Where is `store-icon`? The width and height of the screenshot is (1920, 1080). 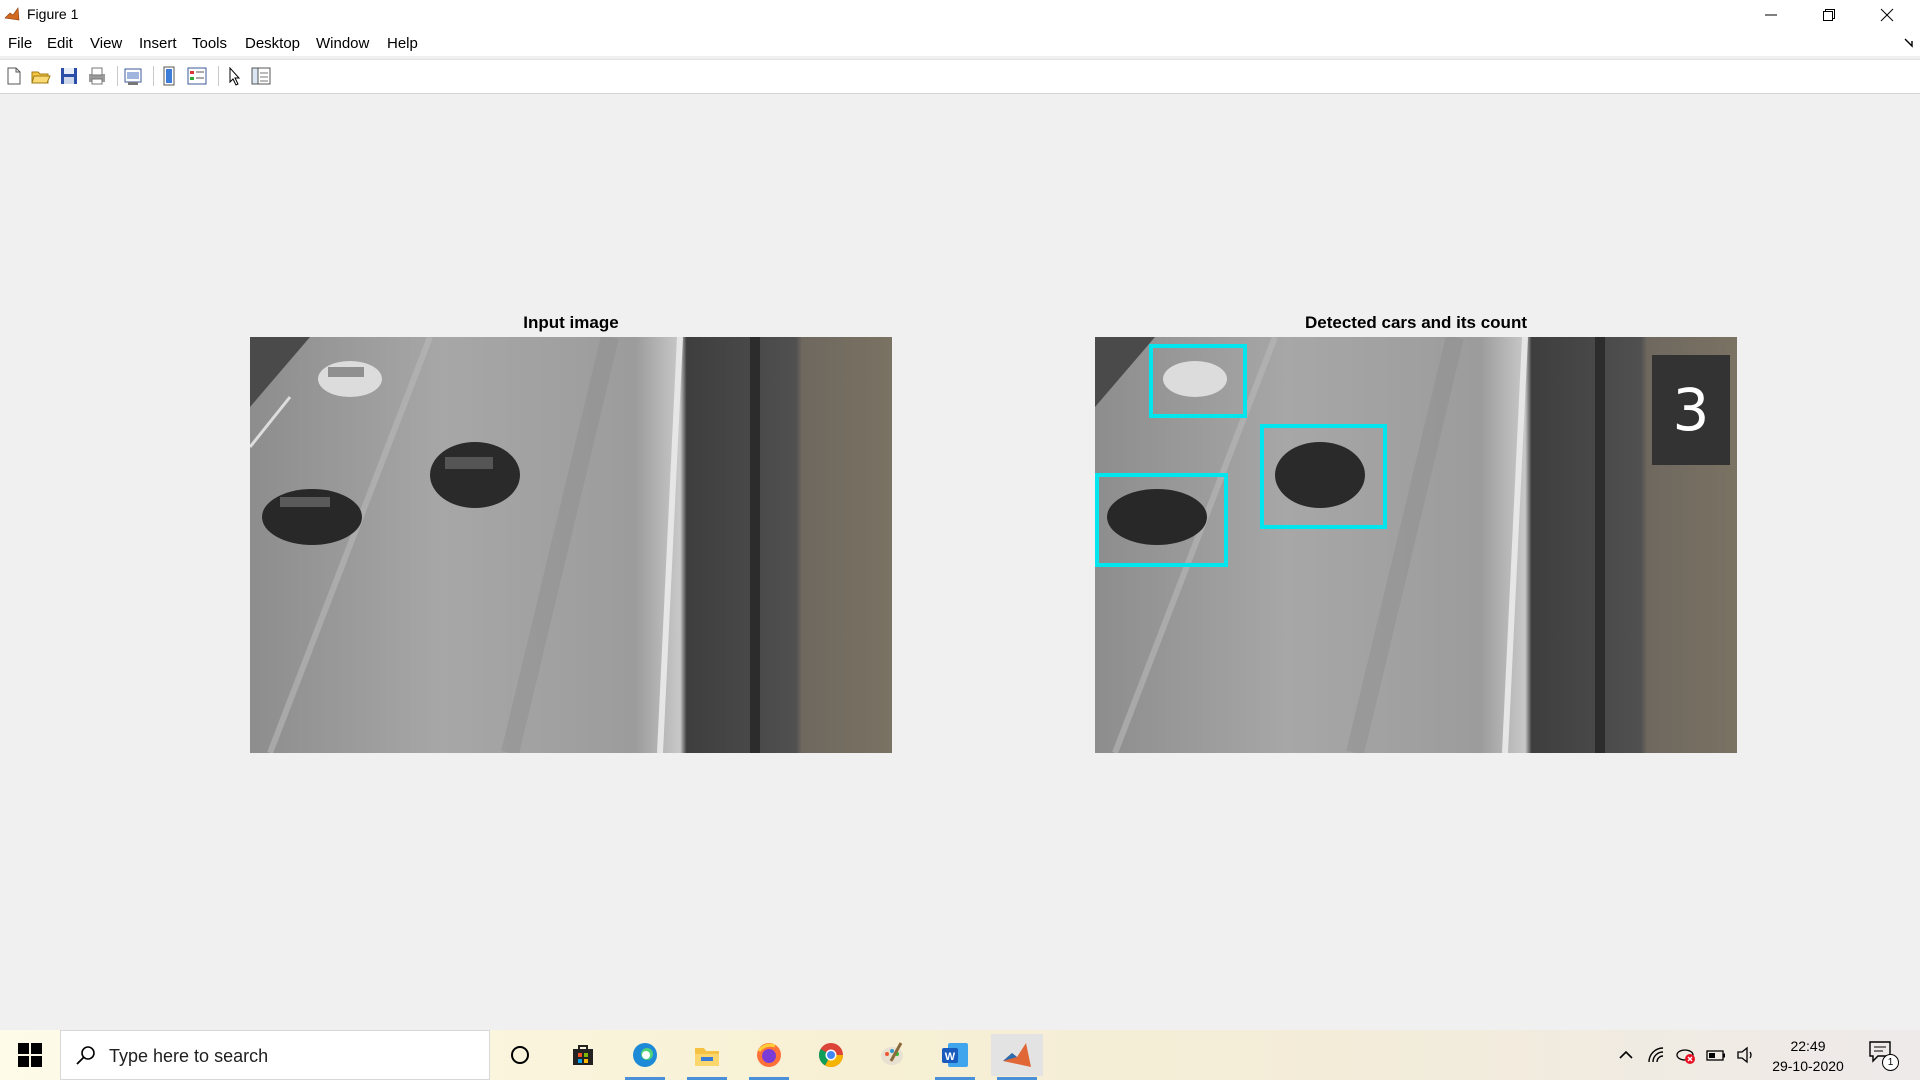 store-icon is located at coordinates (583, 1055).